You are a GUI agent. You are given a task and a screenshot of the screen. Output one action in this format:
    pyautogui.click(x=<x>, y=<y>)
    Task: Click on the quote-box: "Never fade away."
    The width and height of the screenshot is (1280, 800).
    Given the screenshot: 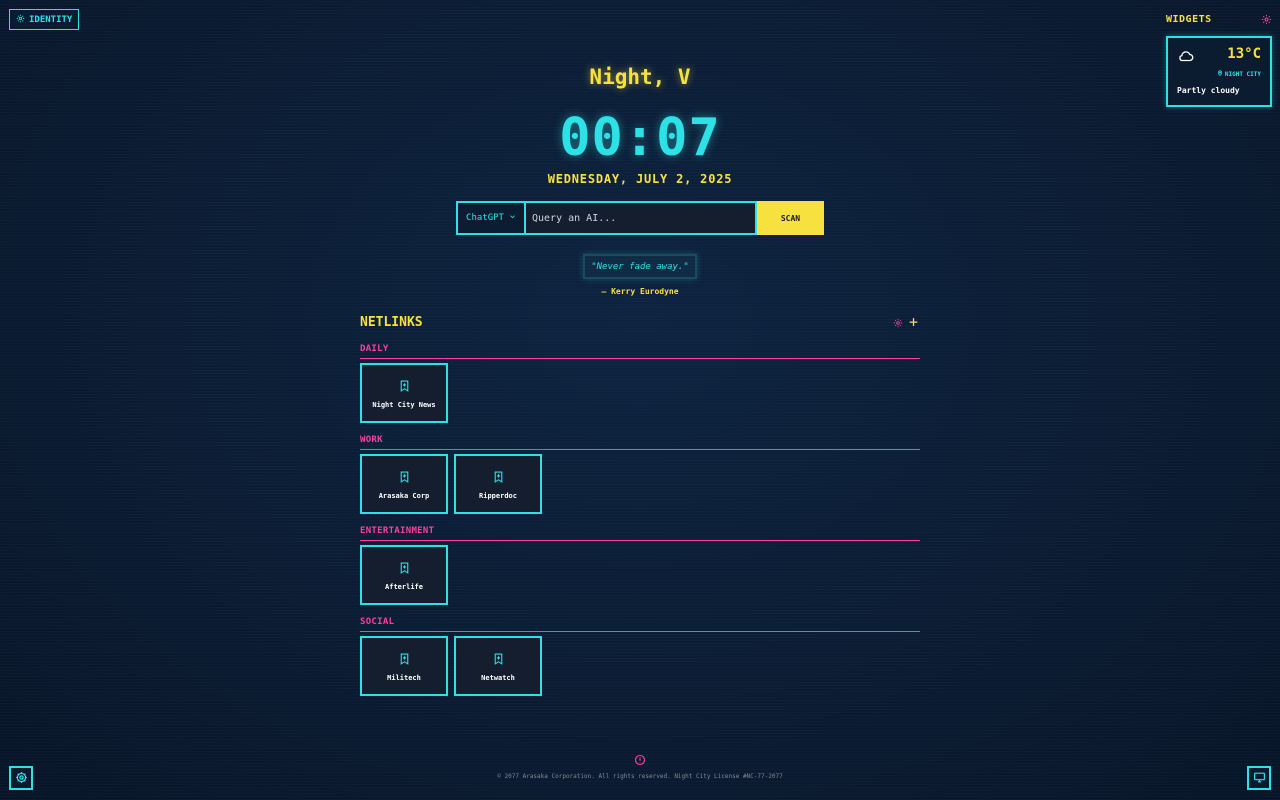 What is the action you would take?
    pyautogui.click(x=640, y=266)
    